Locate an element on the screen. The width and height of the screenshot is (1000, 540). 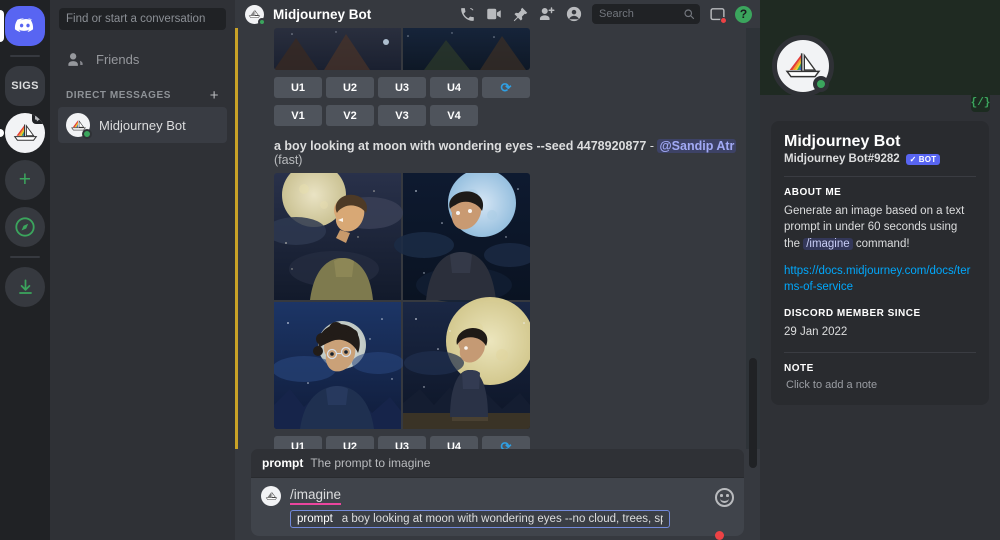
add-server-label: + is located at coordinates (25, 179).